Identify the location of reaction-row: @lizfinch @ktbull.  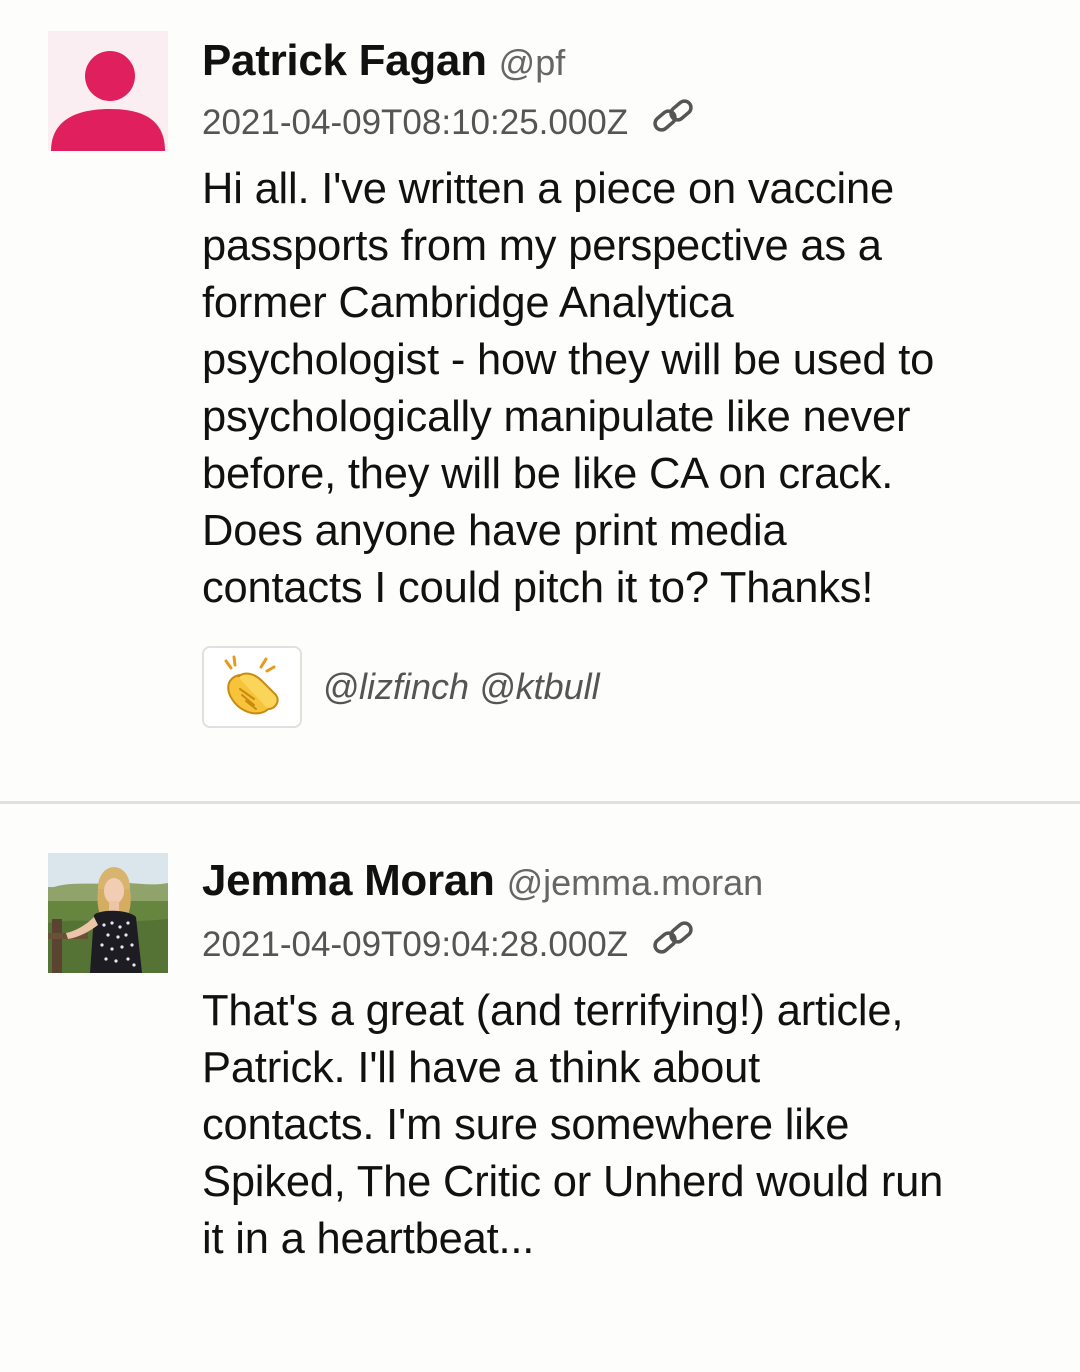
(401, 687).